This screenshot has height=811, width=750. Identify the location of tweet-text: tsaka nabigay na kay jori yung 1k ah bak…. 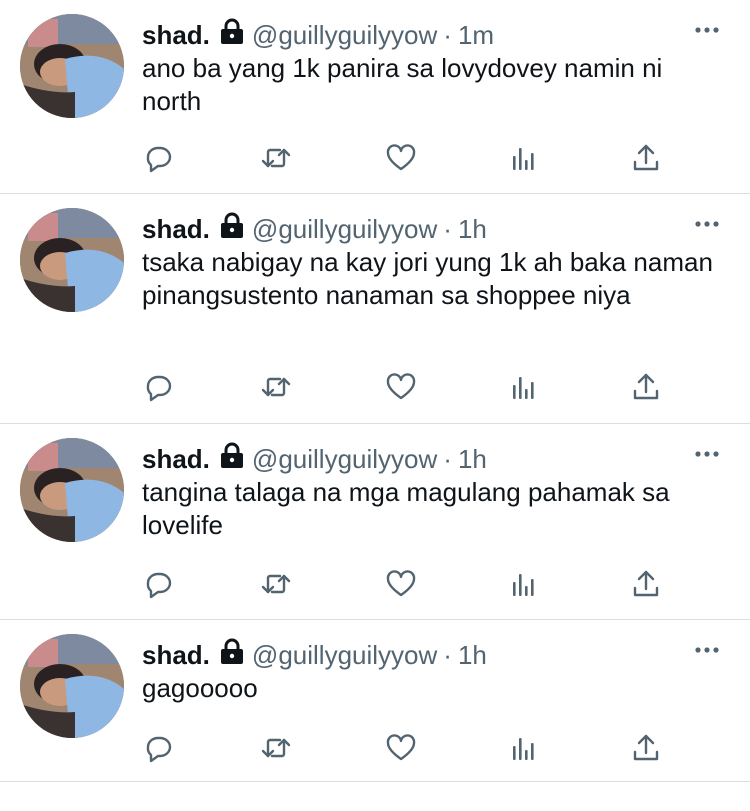
(427, 278).